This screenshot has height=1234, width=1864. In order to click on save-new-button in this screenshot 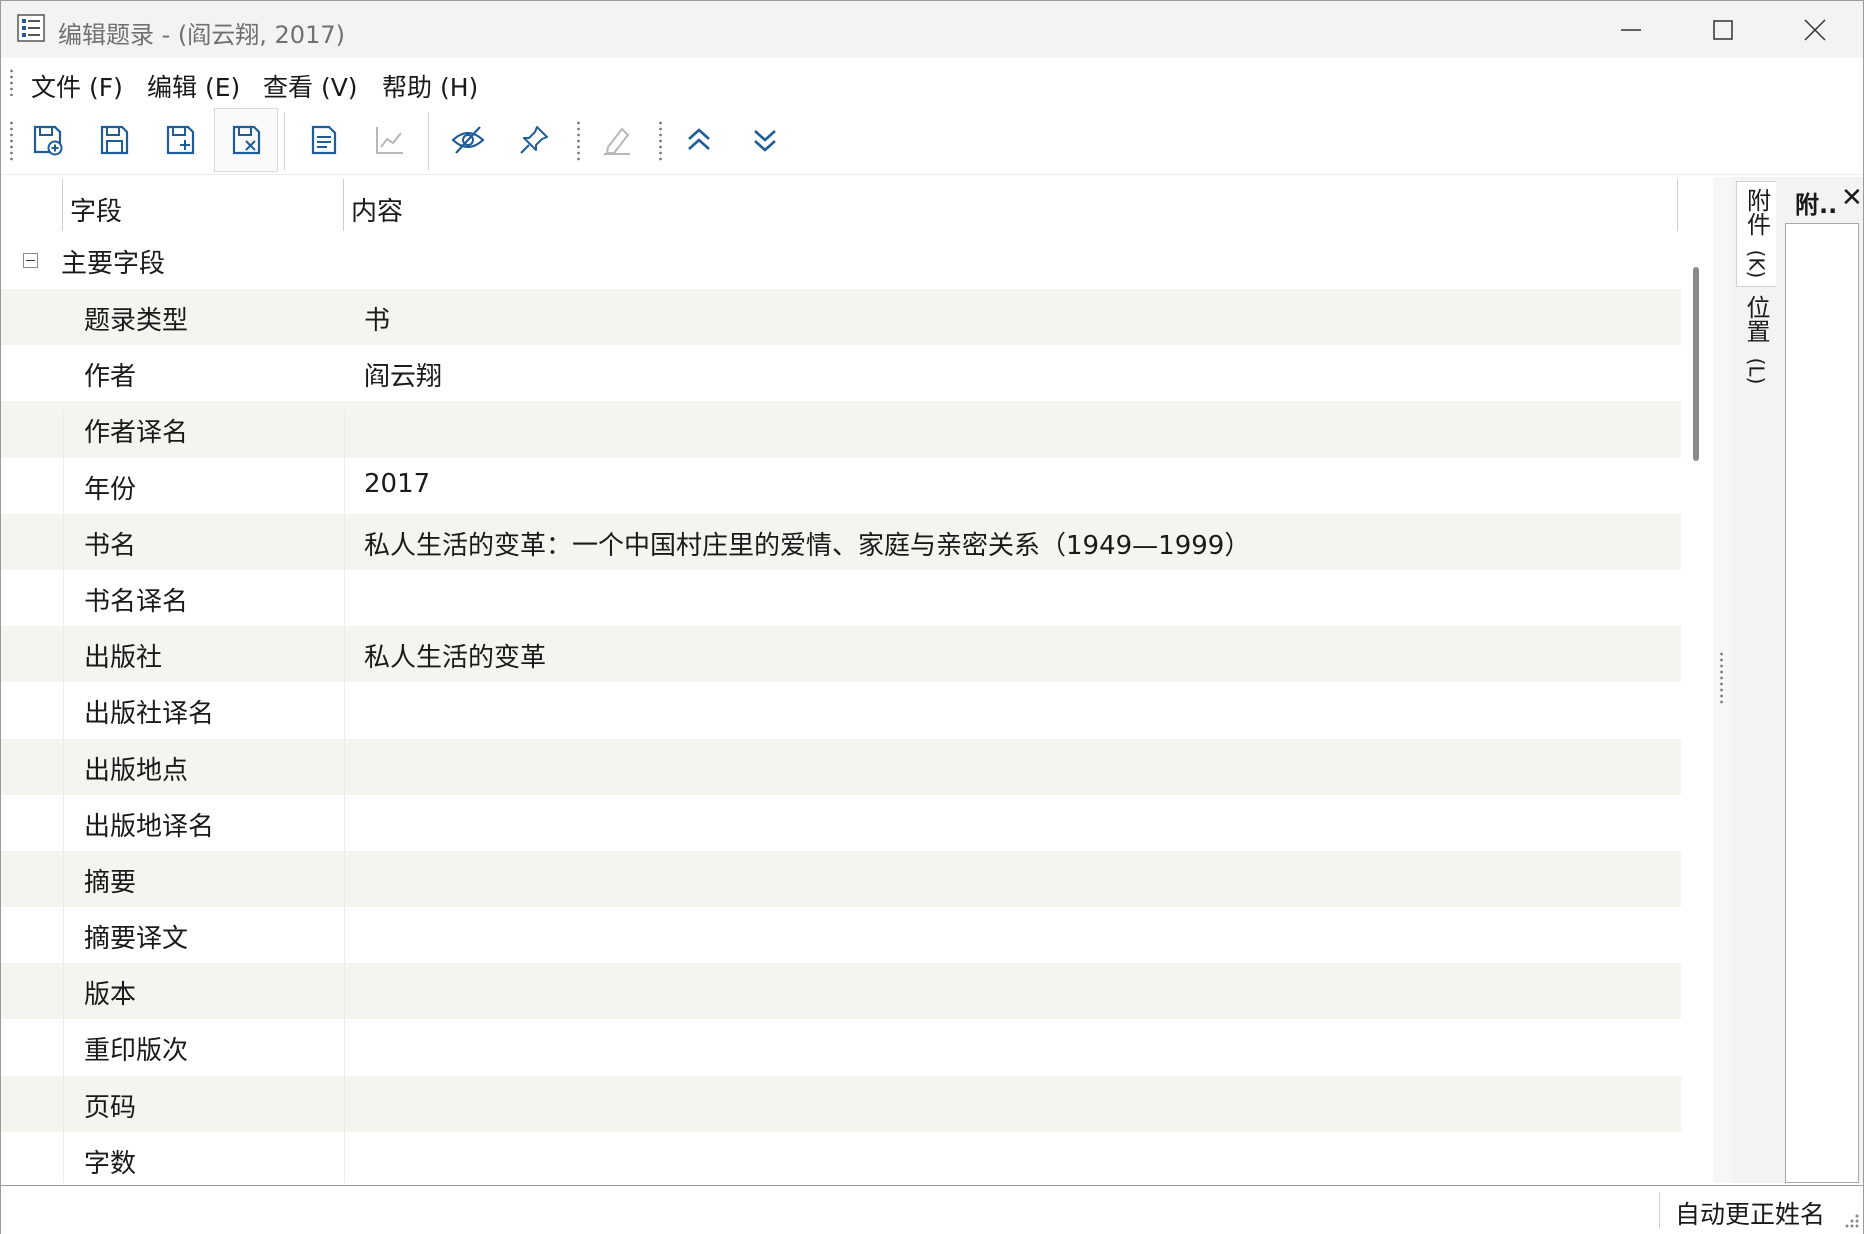, I will do `click(48, 140)`.